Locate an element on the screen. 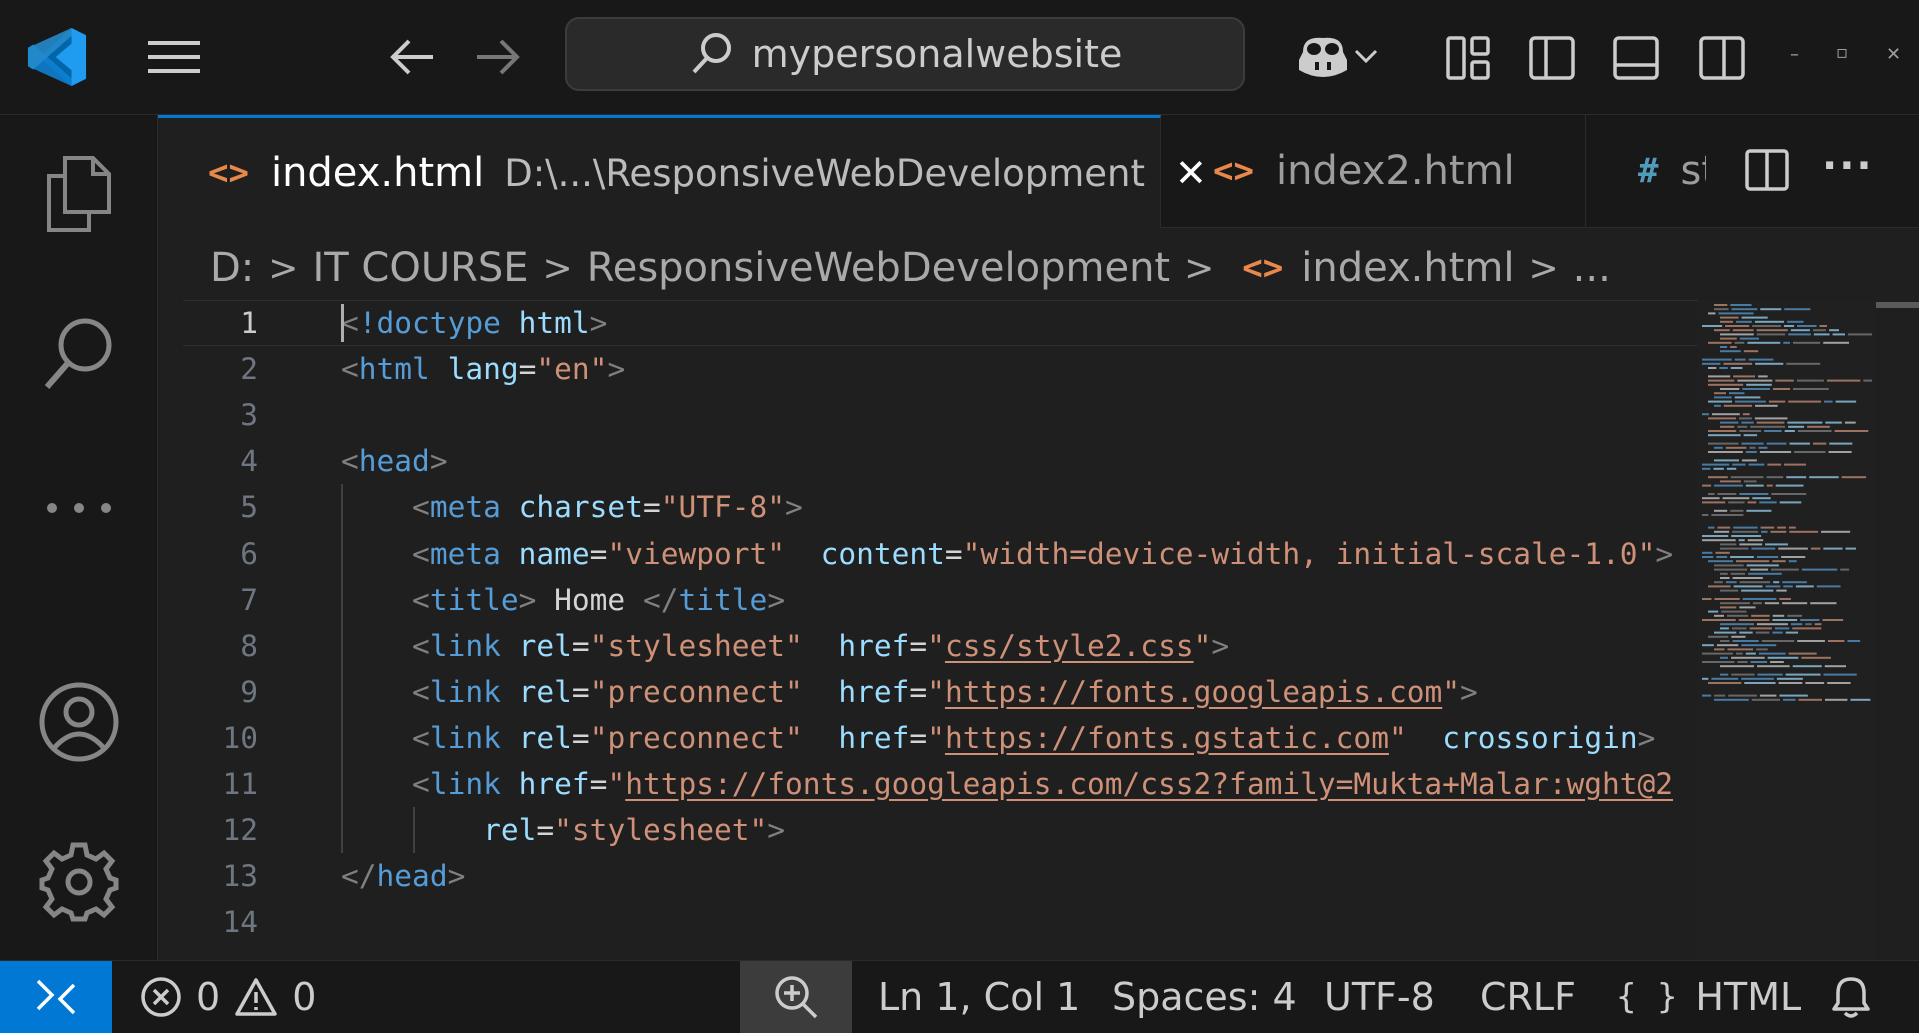  copilot-button is located at coordinates (1336, 56).